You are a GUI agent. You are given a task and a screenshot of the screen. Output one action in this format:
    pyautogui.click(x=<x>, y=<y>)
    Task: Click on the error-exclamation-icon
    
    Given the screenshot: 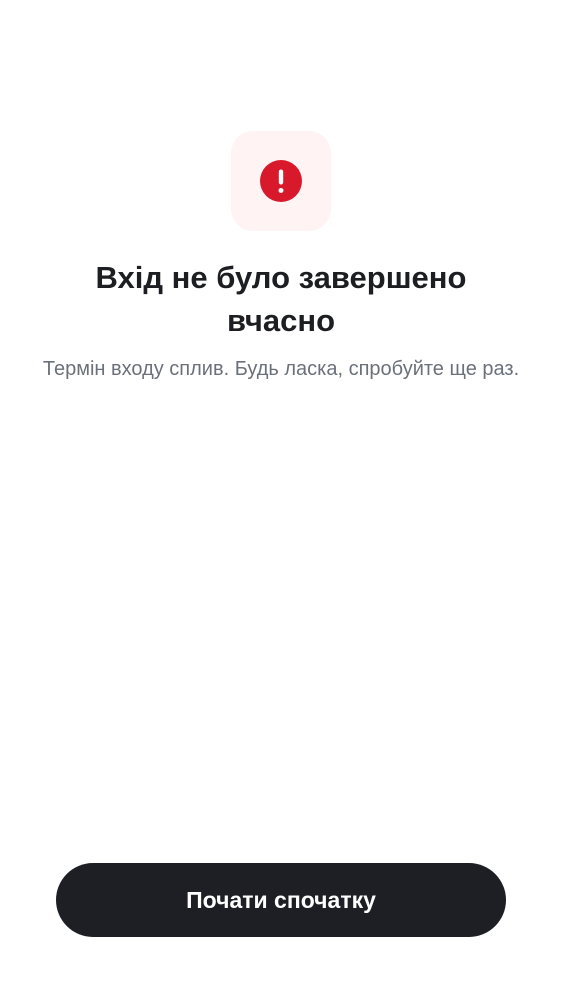 What is the action you would take?
    pyautogui.click(x=281, y=181)
    